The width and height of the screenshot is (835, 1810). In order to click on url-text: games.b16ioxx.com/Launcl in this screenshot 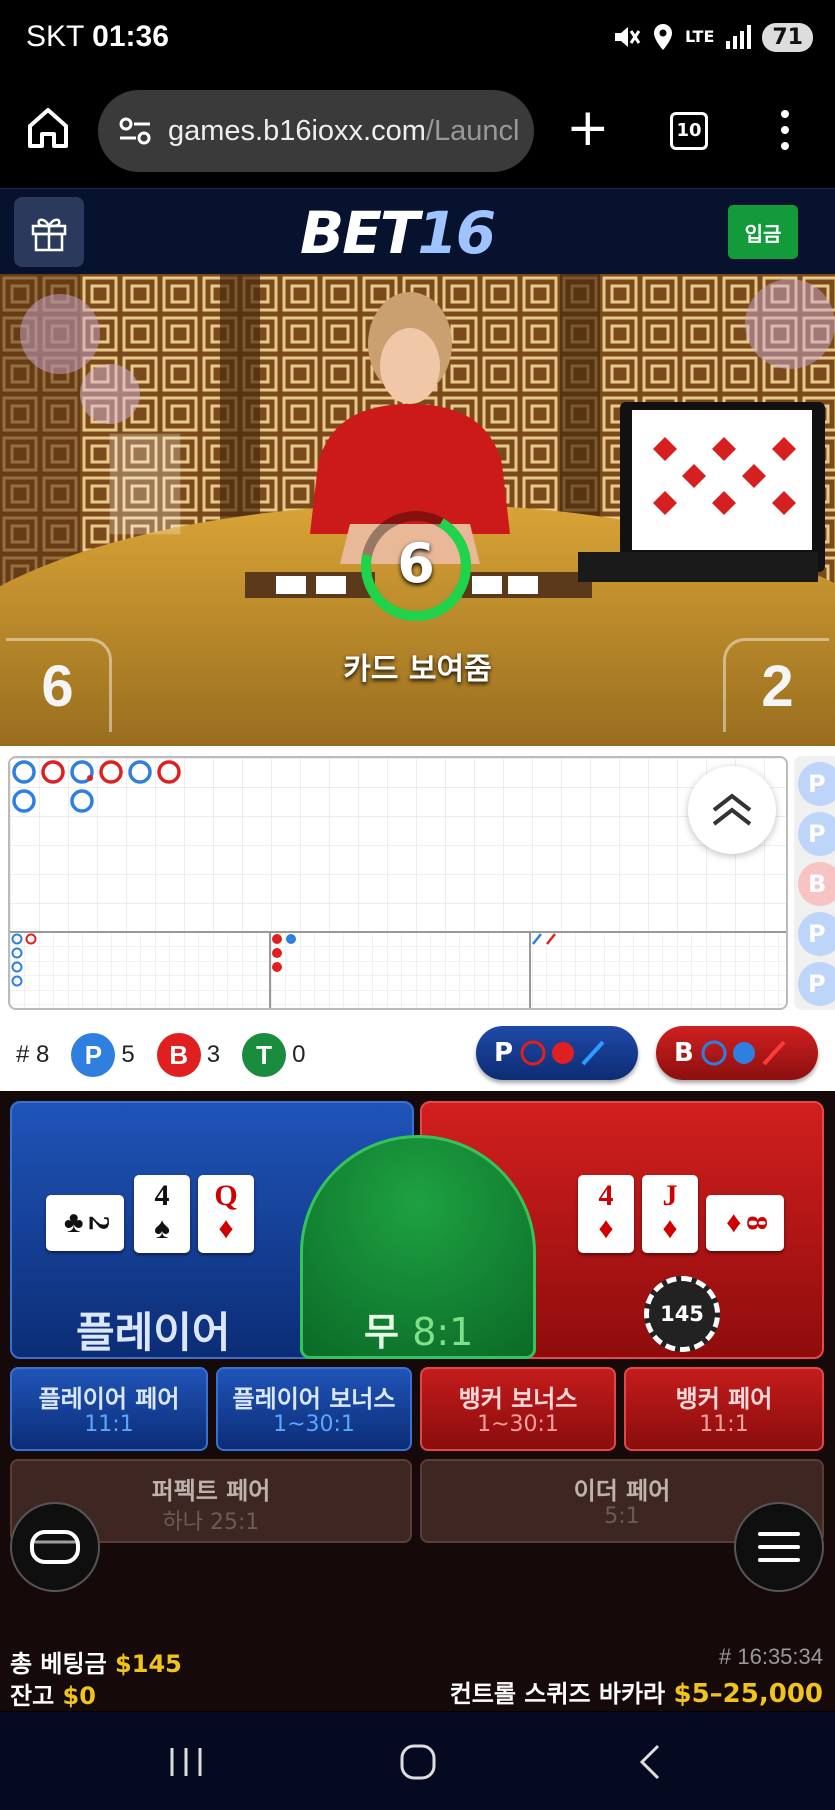, I will do `click(343, 131)`.